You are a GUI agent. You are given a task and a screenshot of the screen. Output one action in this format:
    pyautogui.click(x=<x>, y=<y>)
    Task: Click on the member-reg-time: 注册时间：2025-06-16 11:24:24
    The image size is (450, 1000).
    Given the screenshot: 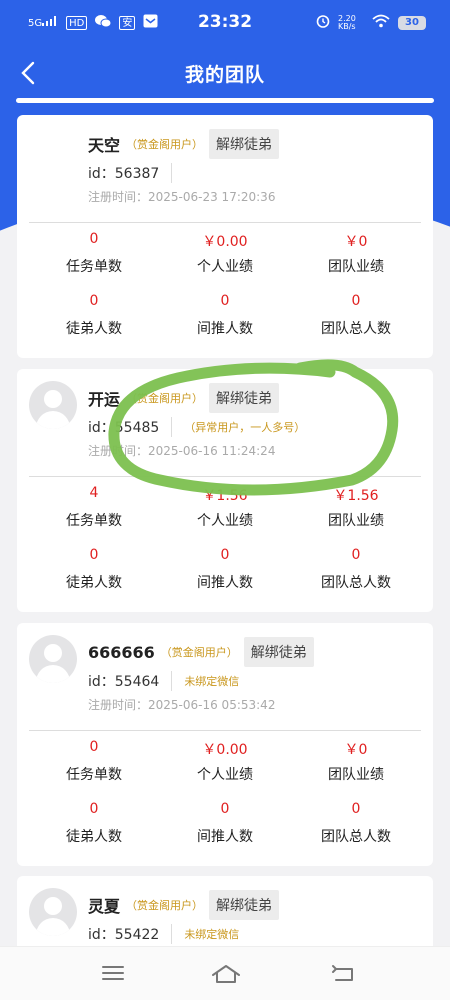 What is the action you would take?
    pyautogui.click(x=182, y=451)
    